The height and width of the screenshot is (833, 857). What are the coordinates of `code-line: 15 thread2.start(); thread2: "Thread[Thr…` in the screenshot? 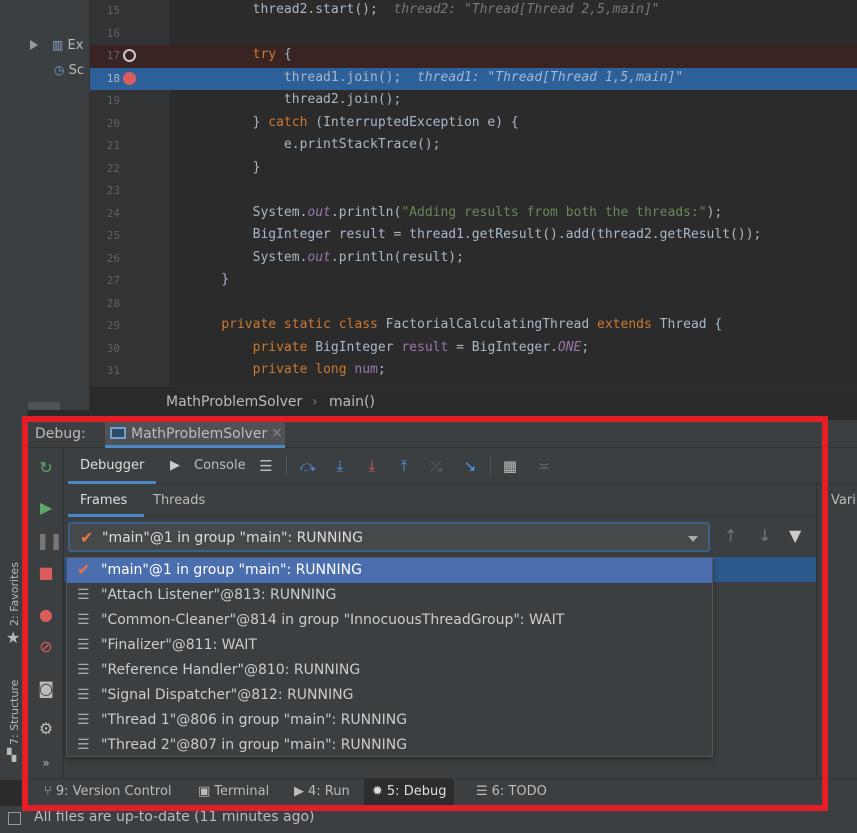 It's located at (473, 11).